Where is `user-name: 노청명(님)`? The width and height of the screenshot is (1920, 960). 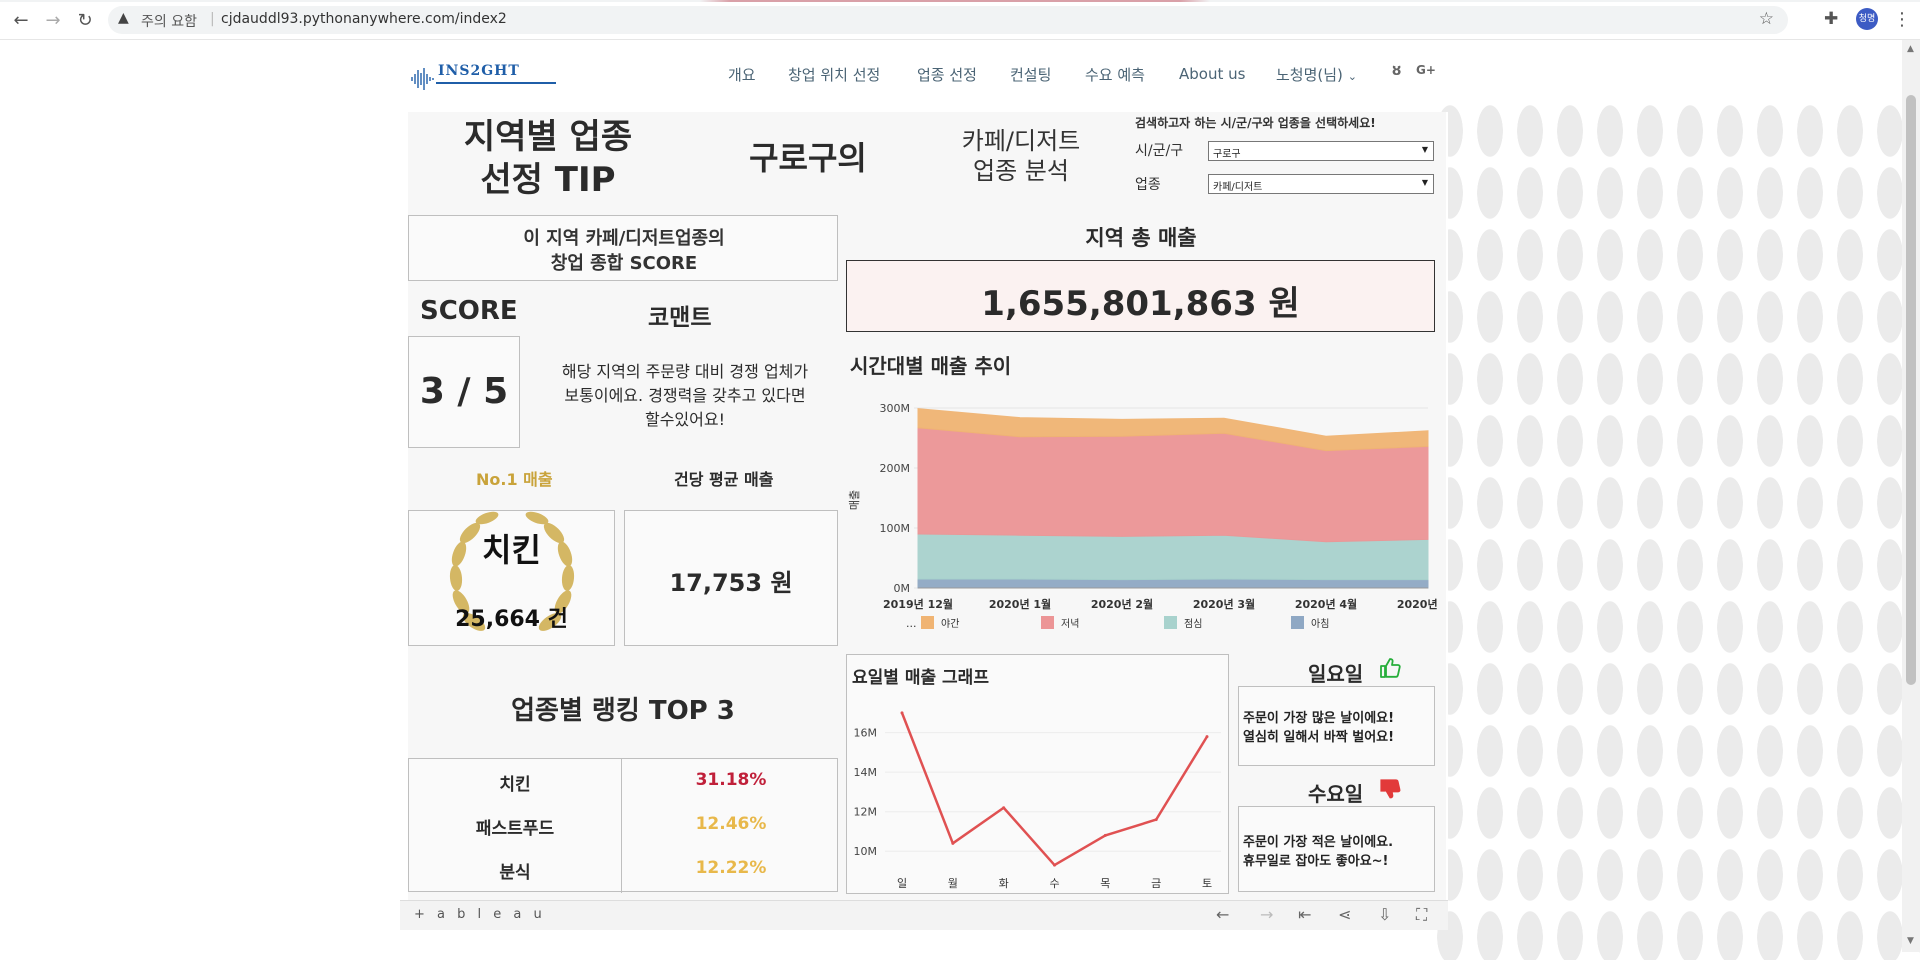 user-name: 노청명(님) is located at coordinates (1309, 75).